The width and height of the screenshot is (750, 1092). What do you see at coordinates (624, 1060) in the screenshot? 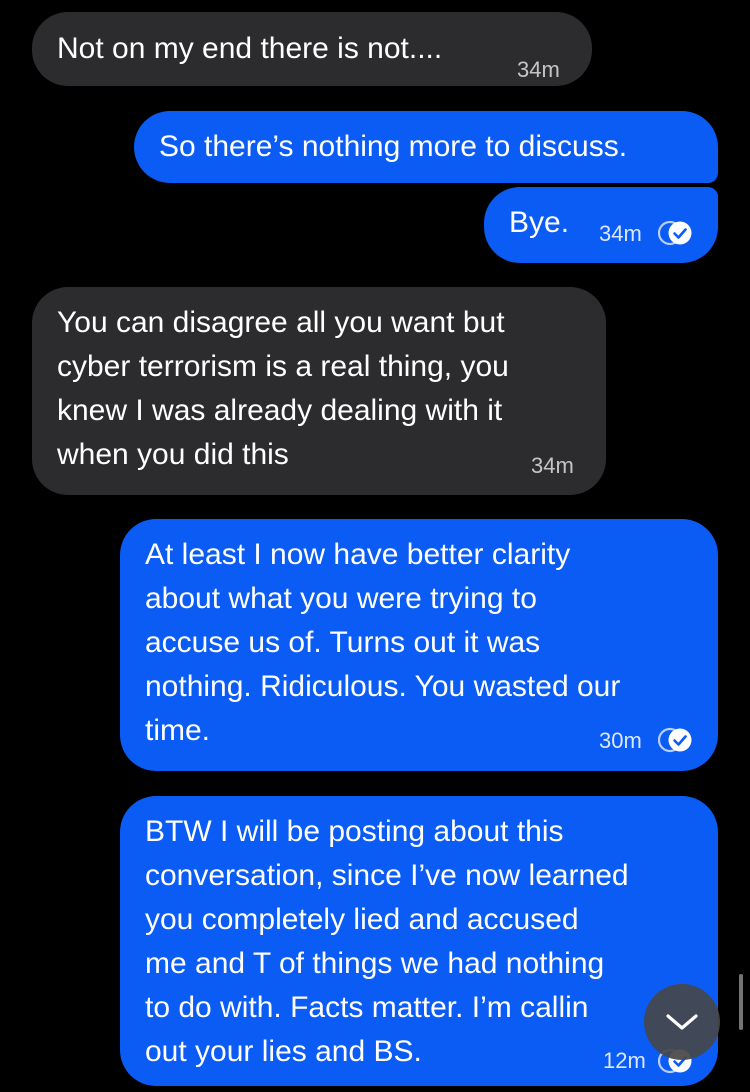
I see `message-timestamp: 12m` at bounding box center [624, 1060].